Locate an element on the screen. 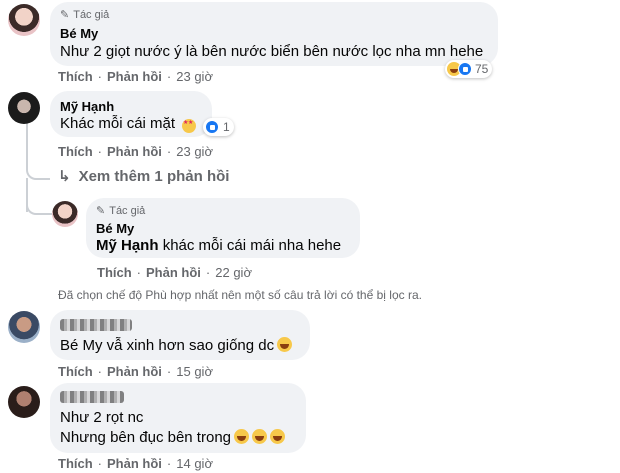 The width and height of the screenshot is (620, 473). timestamp: 14 giờ is located at coordinates (194, 463).